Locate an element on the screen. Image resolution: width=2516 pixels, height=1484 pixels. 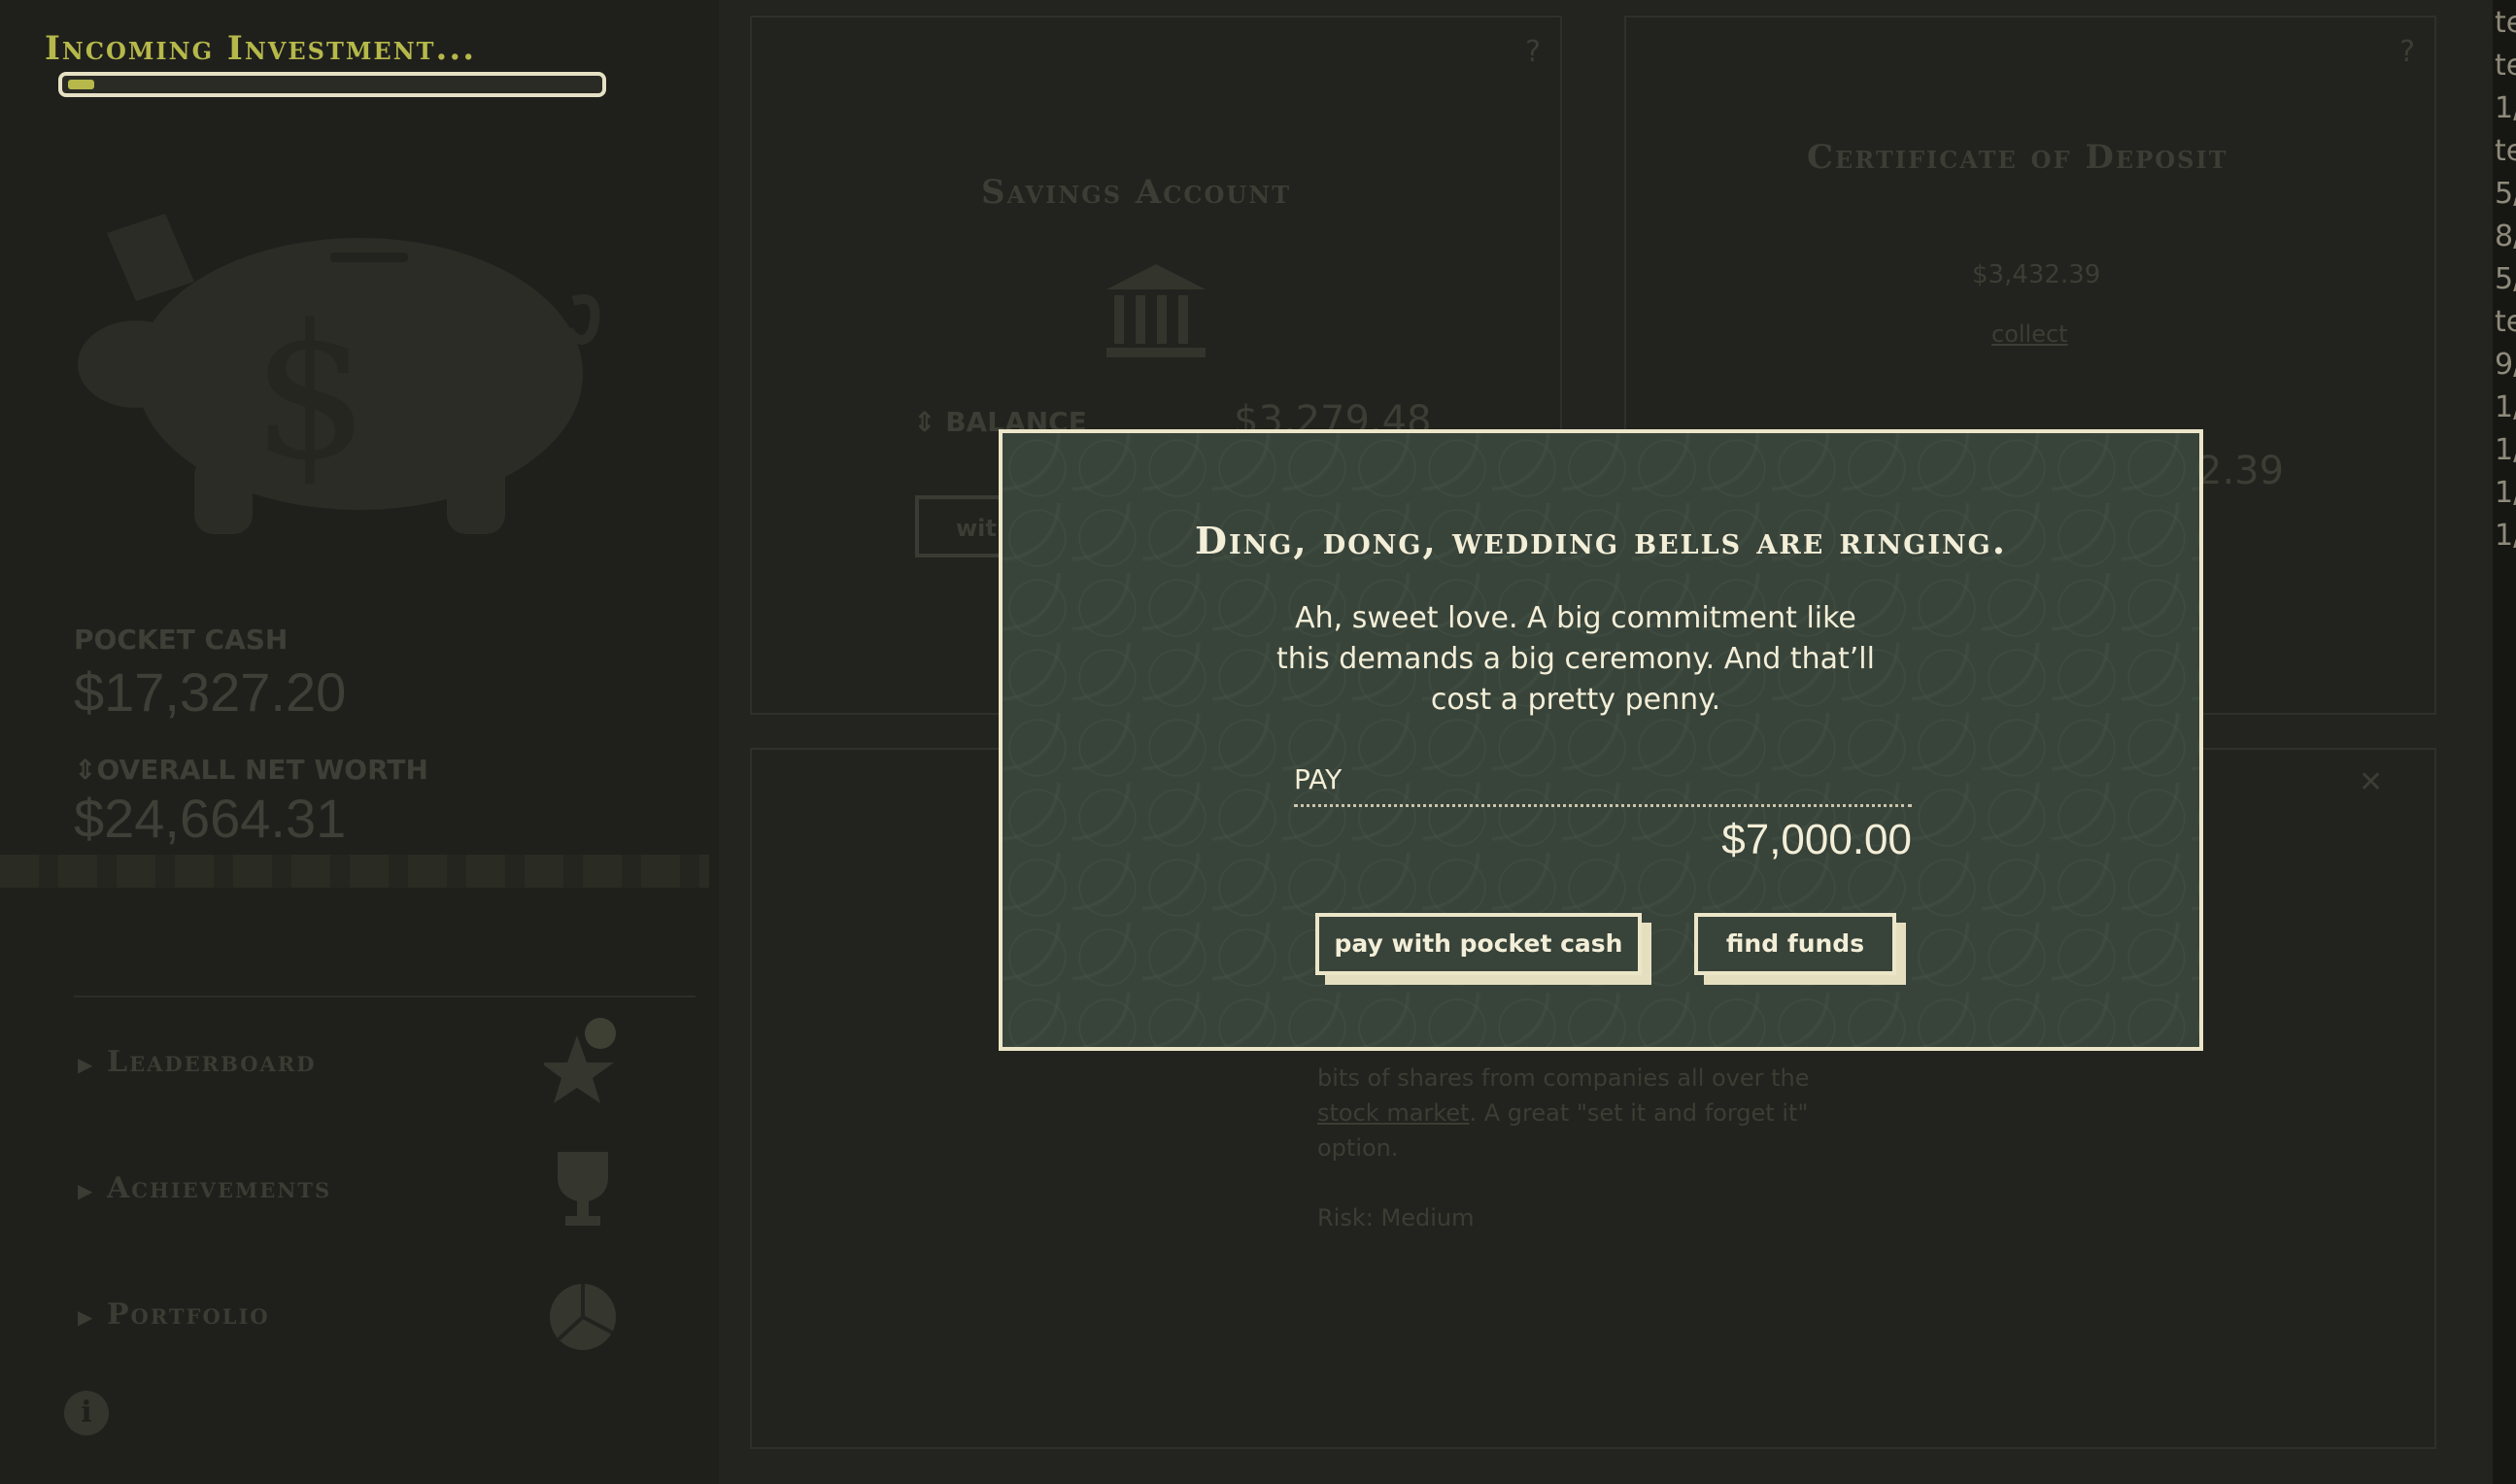
net-worth-value: $24,664.31 is located at coordinates (210, 819).